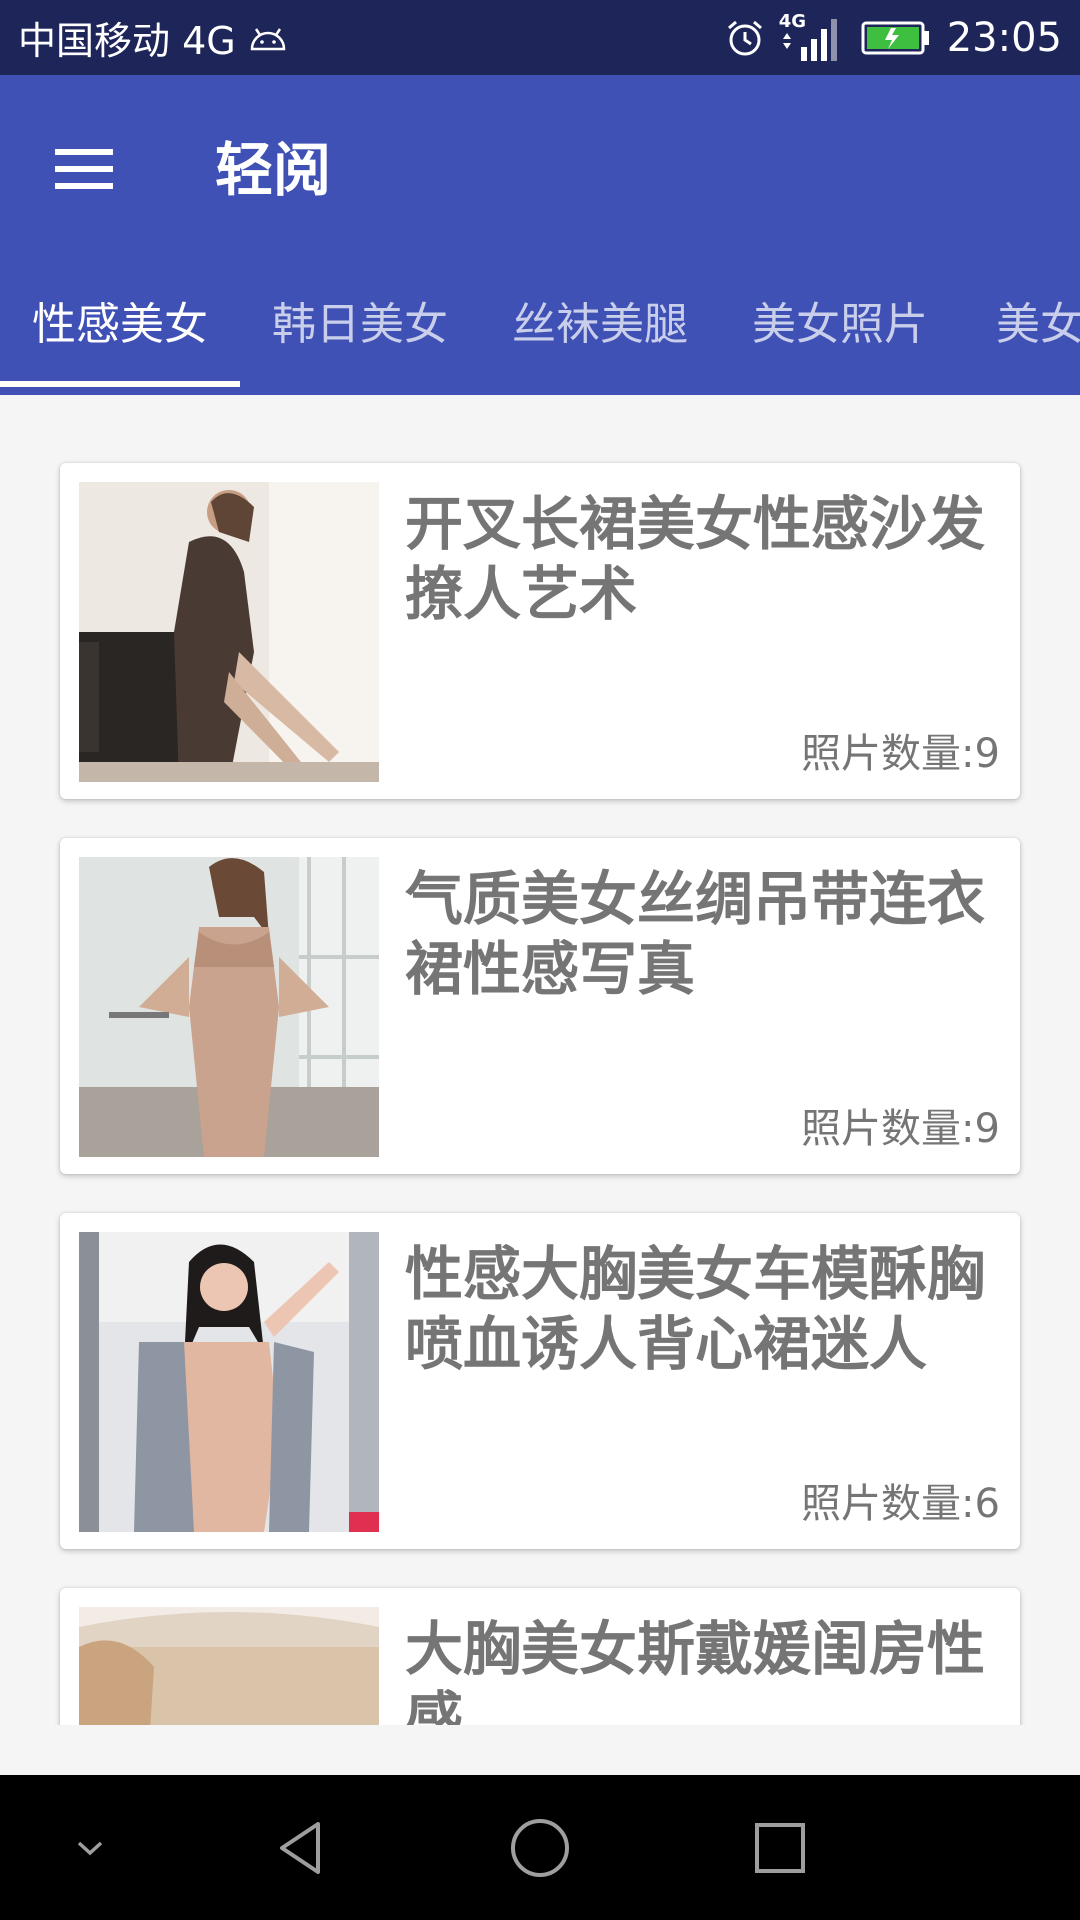 Image resolution: width=1080 pixels, height=1920 pixels. I want to click on home-button, so click(540, 1847).